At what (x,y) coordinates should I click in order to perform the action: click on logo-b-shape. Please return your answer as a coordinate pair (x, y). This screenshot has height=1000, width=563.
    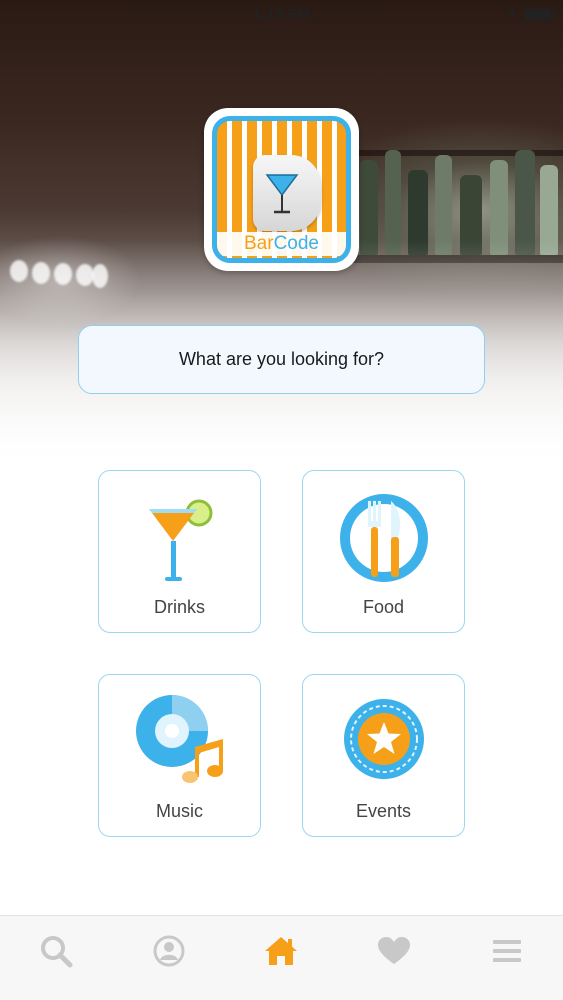
    Looking at the image, I should click on (287, 193).